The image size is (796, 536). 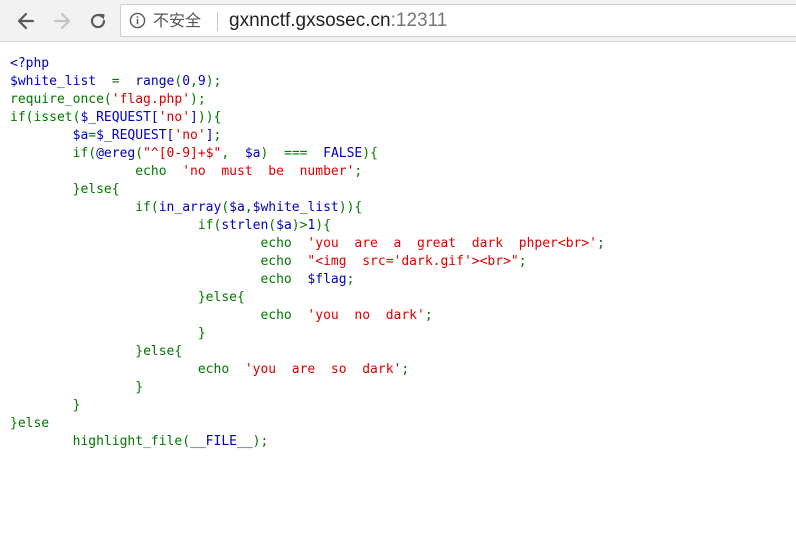 I want to click on code-line: }else, so click(x=30, y=423).